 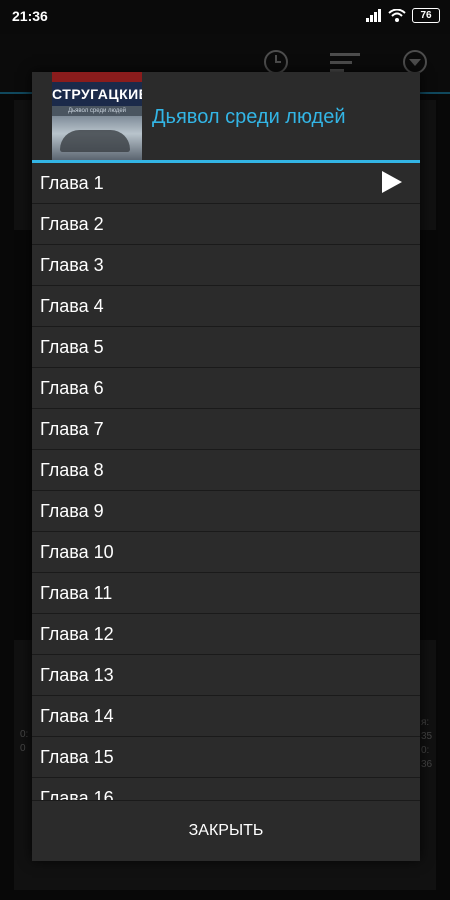 I want to click on play-icon, so click(x=392, y=182).